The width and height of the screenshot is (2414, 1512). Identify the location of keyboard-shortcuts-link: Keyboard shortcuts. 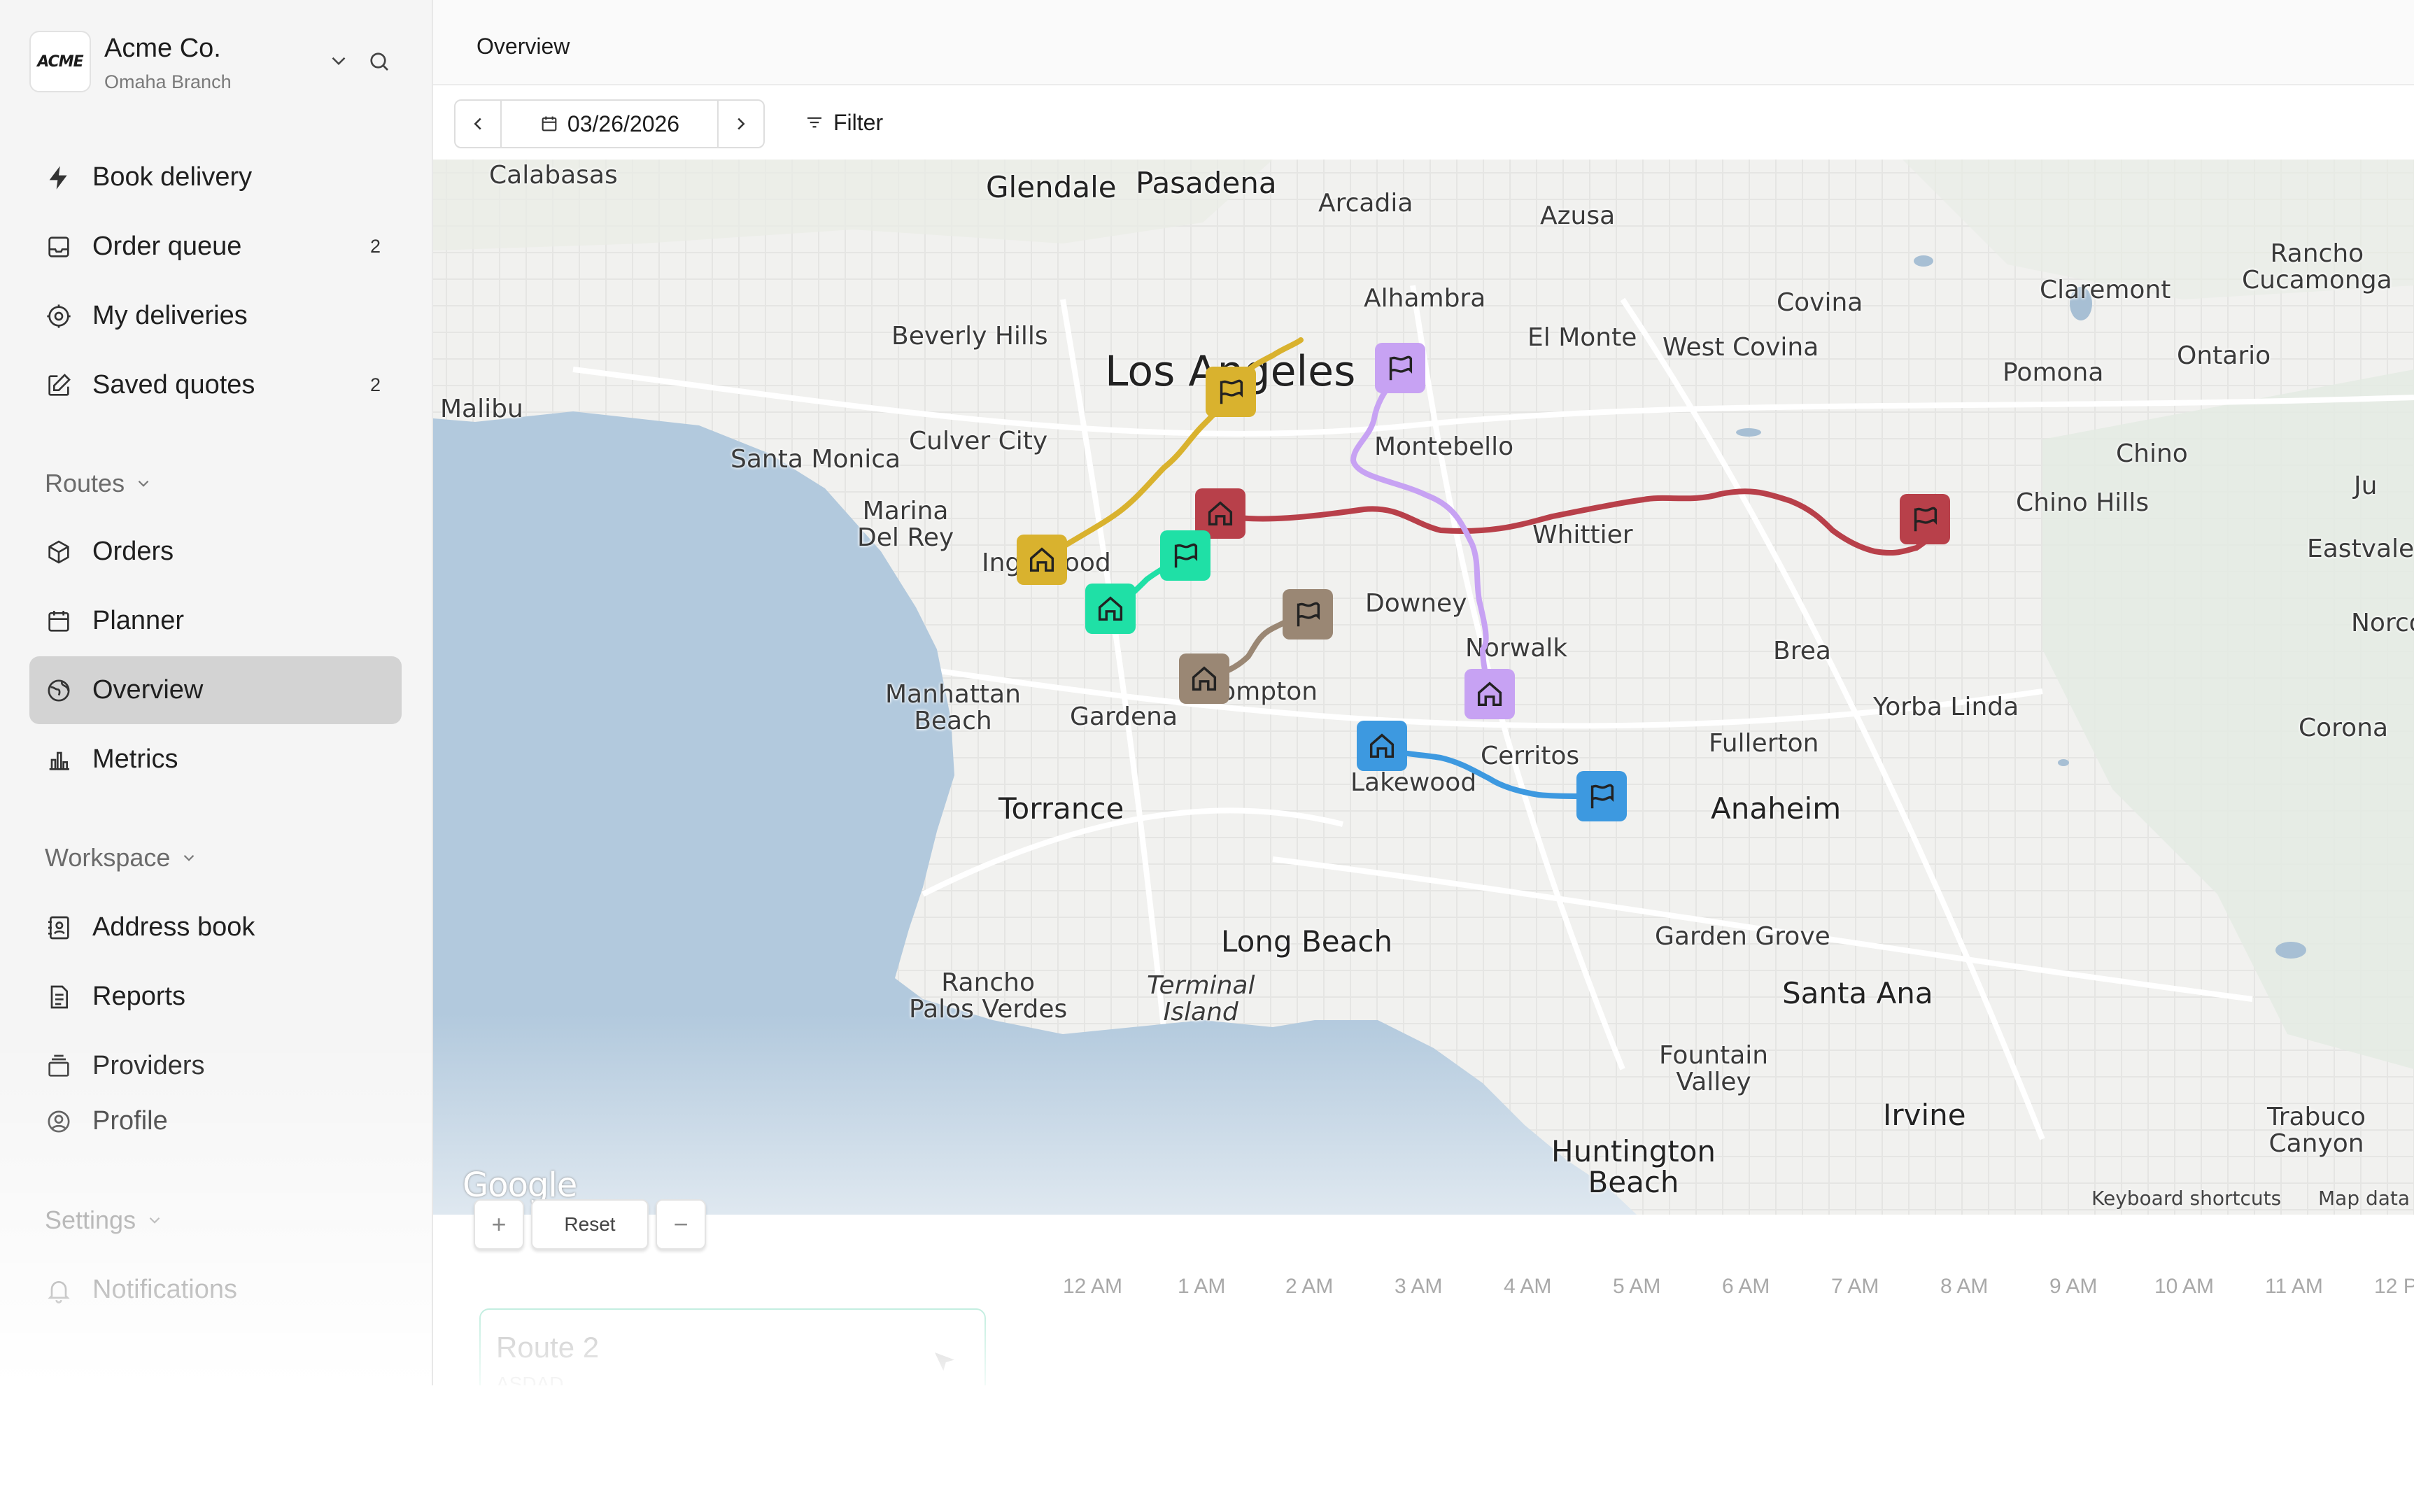
(2186, 1198).